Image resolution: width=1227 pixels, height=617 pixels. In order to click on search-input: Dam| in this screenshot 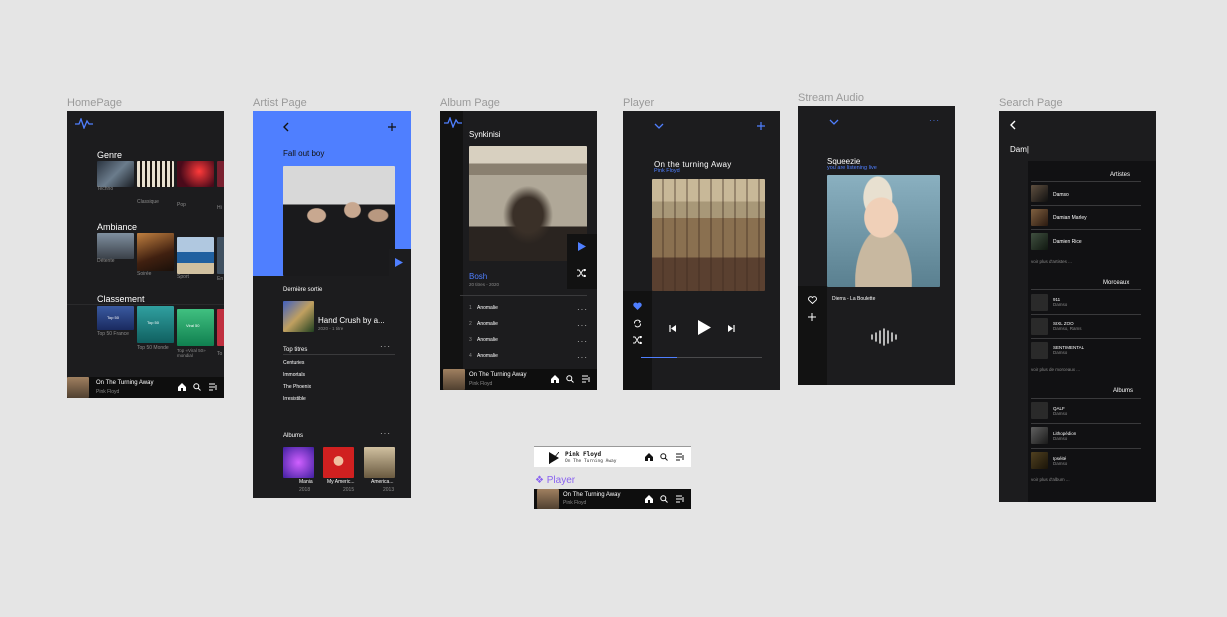, I will do `click(1019, 149)`.